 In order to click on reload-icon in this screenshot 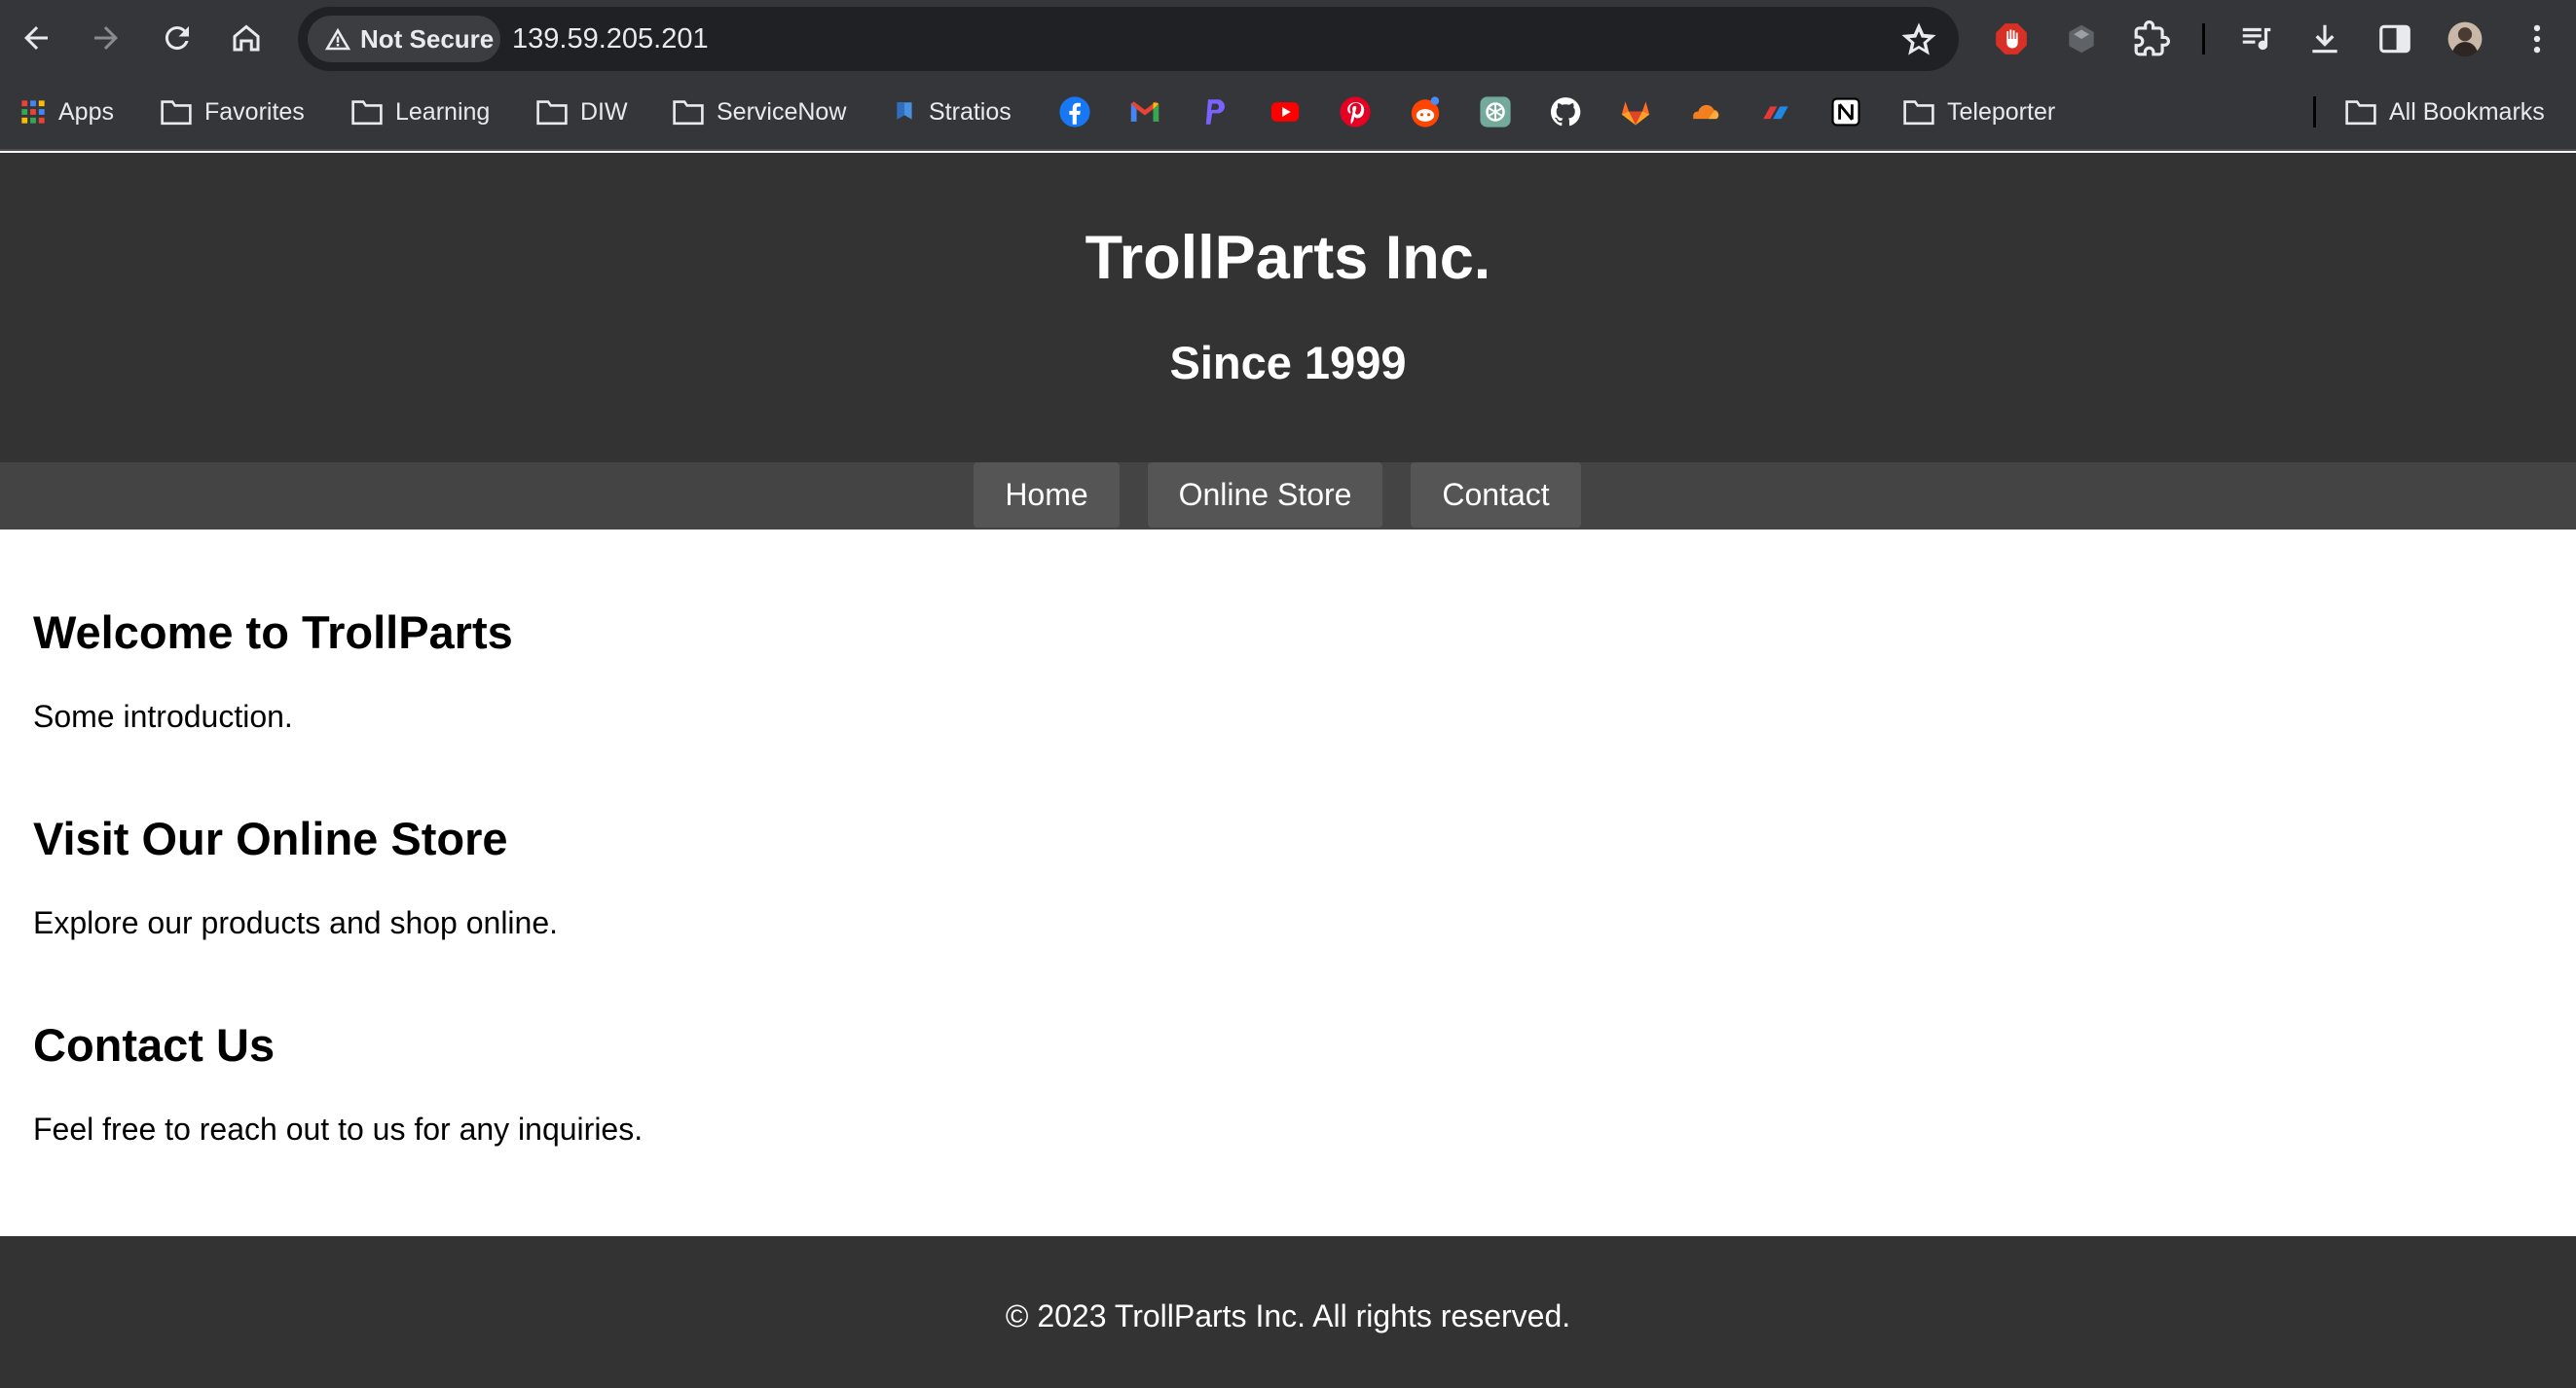, I will do `click(177, 38)`.